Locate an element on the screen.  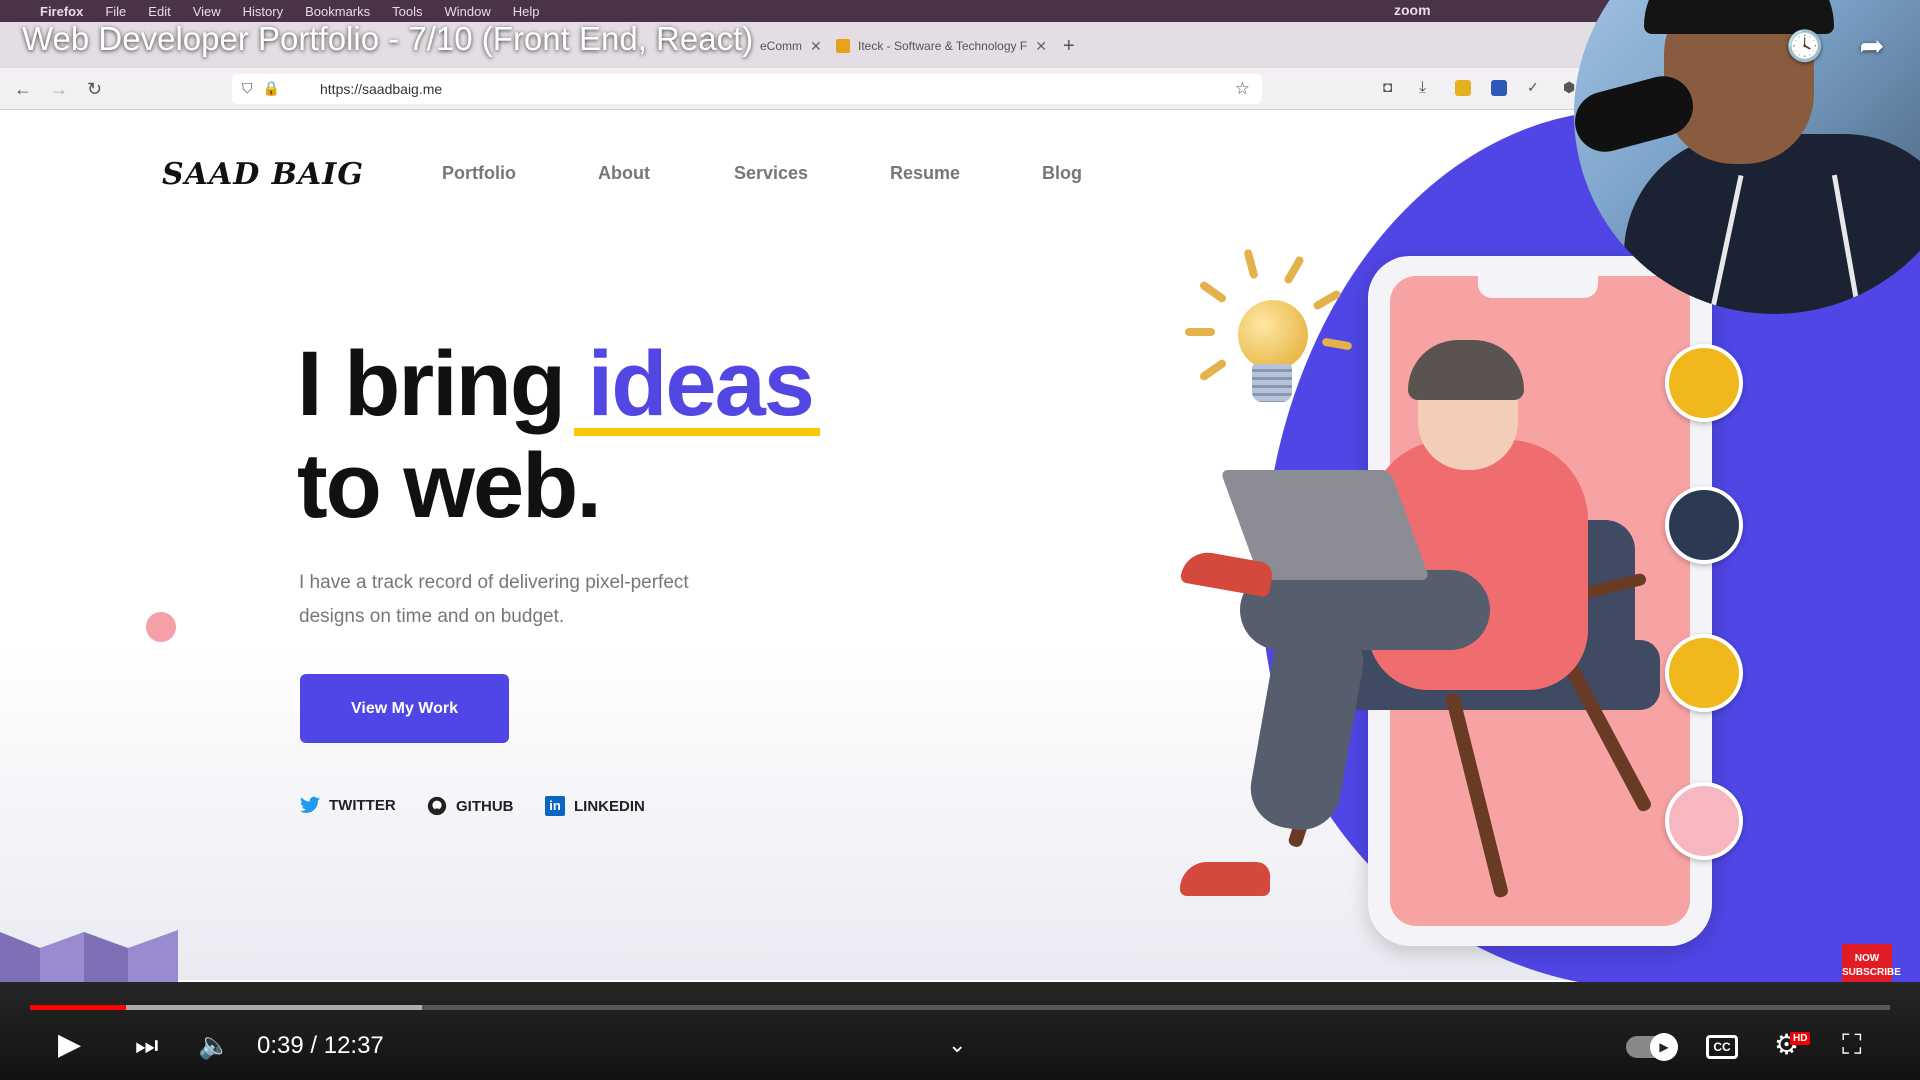
pocket-icon: ◘ is located at coordinates (1387, 87).